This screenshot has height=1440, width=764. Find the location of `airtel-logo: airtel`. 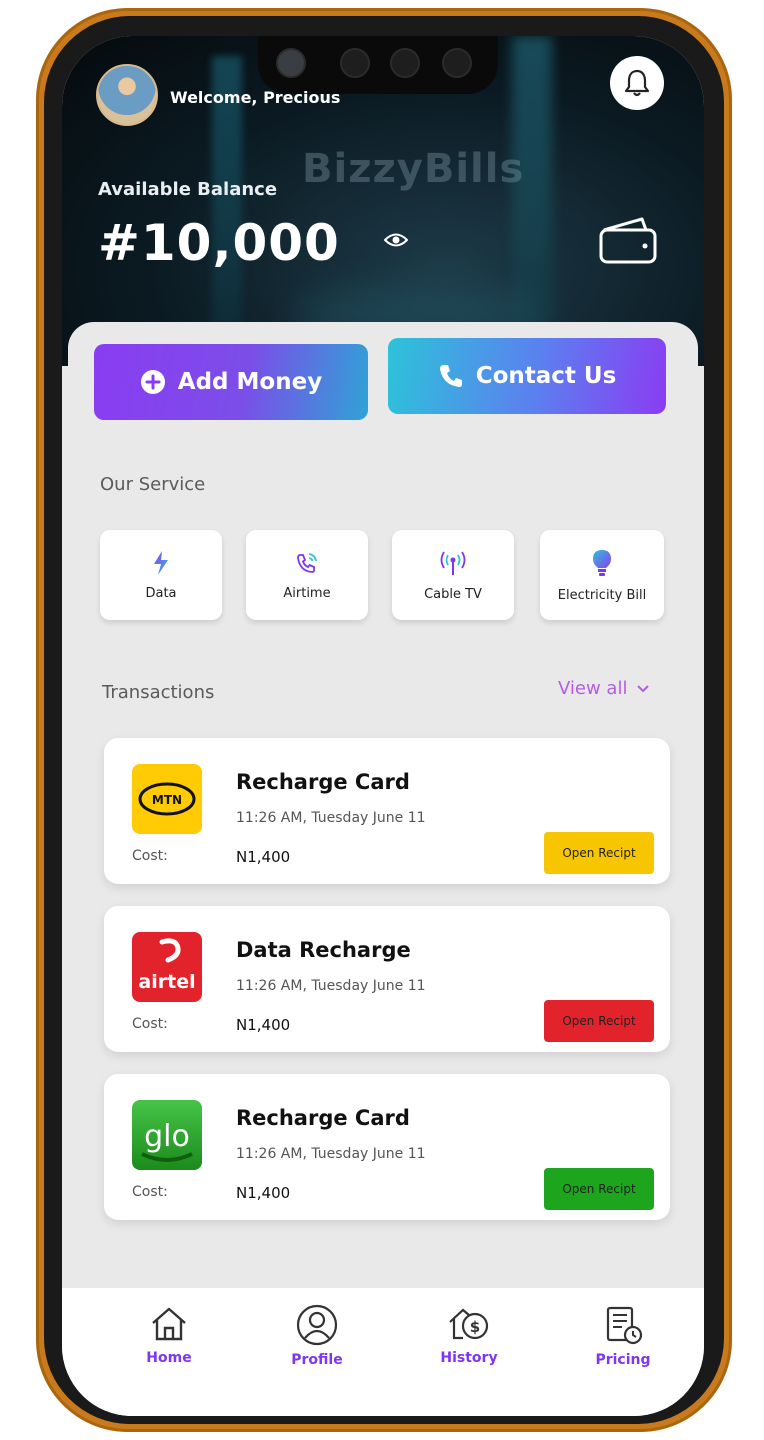

airtel-logo: airtel is located at coordinates (167, 967).